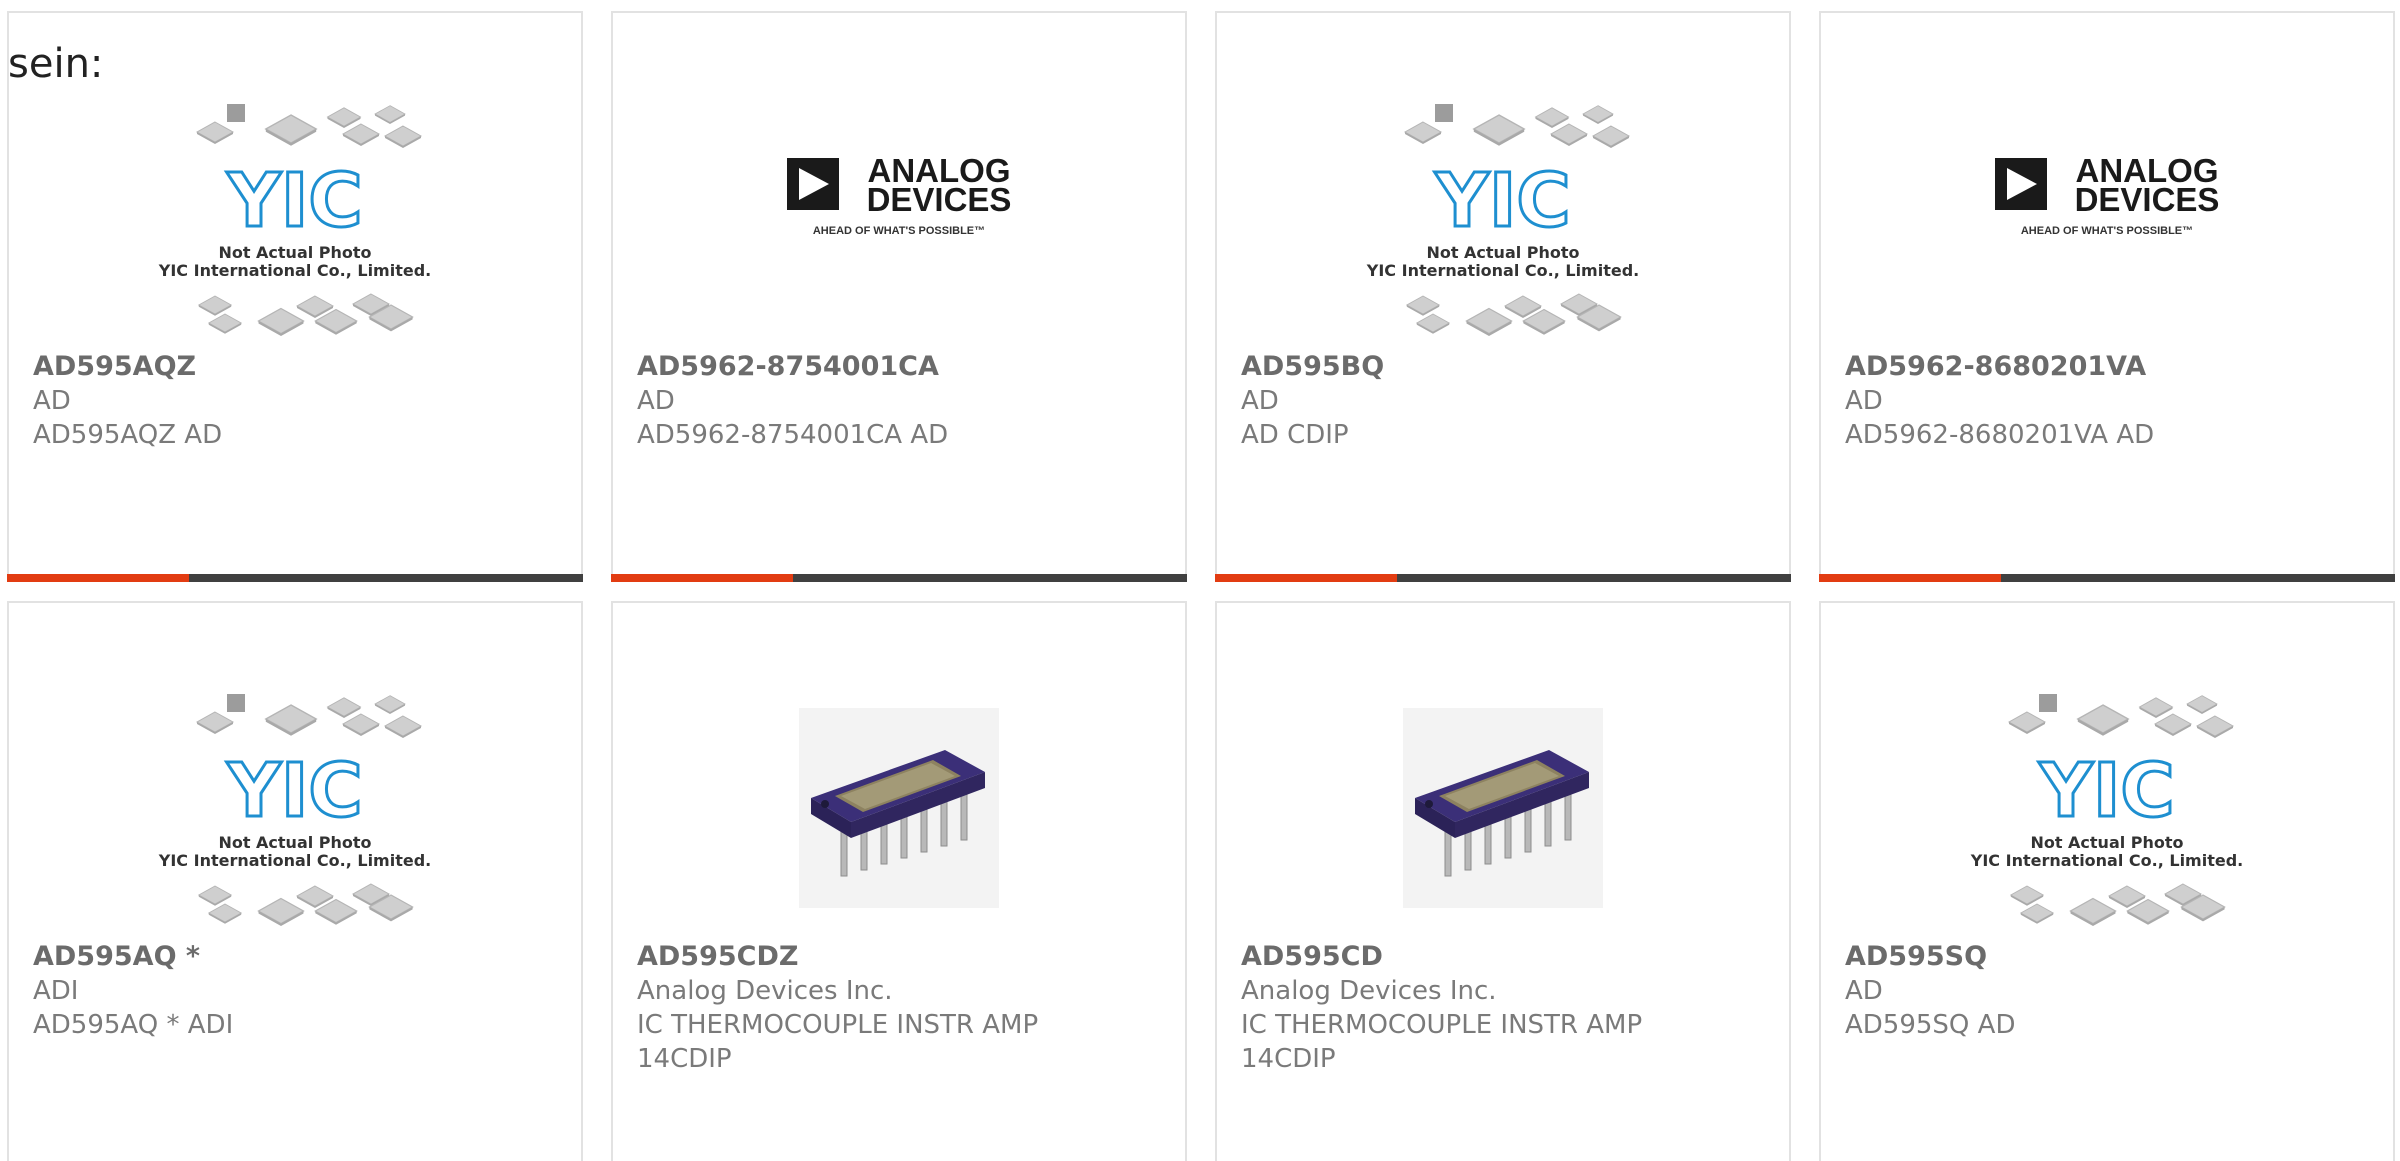 Image resolution: width=2400 pixels, height=1161 pixels. I want to click on product-part-number: AD5962-8754001CA, so click(901, 367).